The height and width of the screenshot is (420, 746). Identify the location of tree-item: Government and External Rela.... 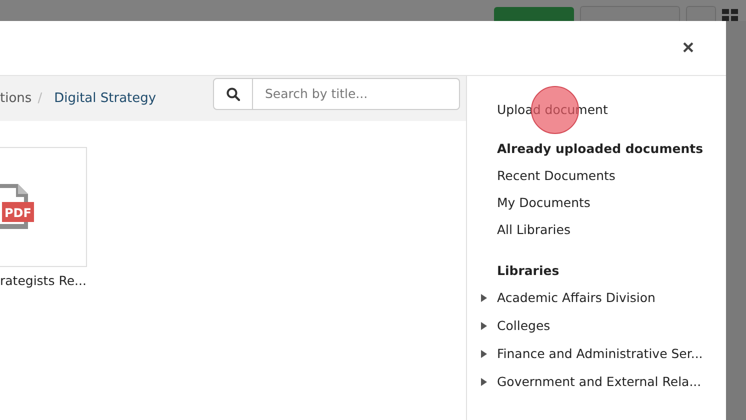
(599, 381).